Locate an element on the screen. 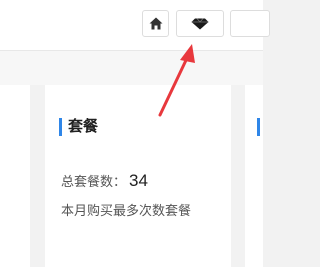 This screenshot has width=320, height=267. annotation-arrow is located at coordinates (176, 80).